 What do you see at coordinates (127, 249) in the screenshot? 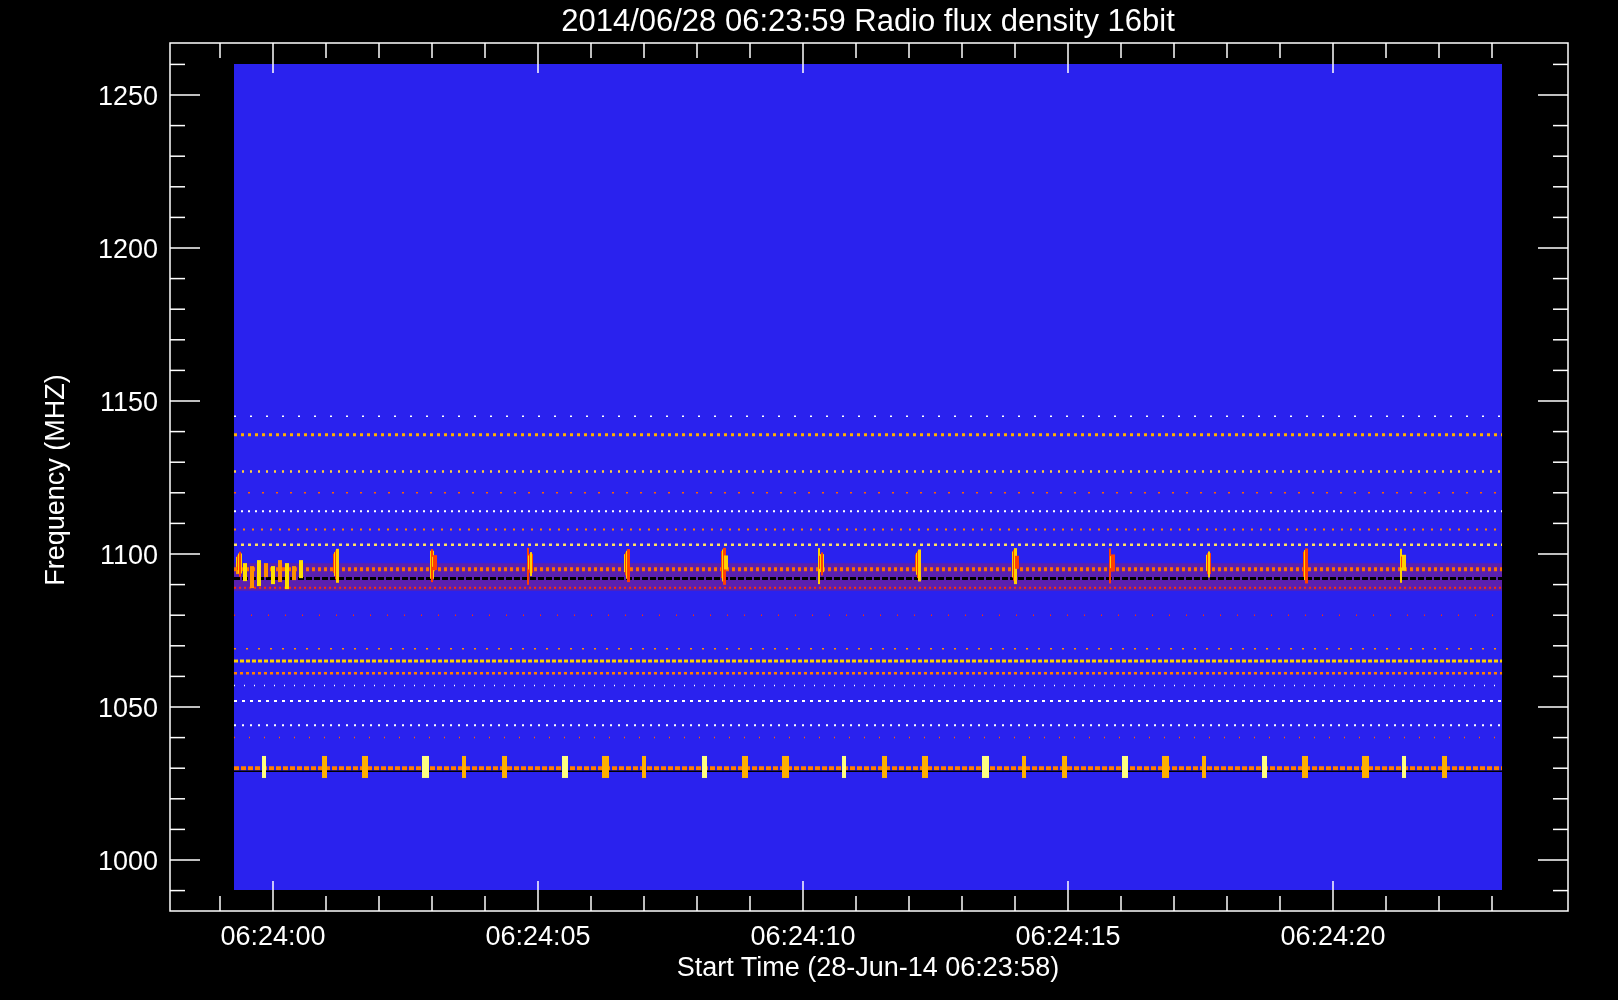
I see `y-tick-label: 1200` at bounding box center [127, 249].